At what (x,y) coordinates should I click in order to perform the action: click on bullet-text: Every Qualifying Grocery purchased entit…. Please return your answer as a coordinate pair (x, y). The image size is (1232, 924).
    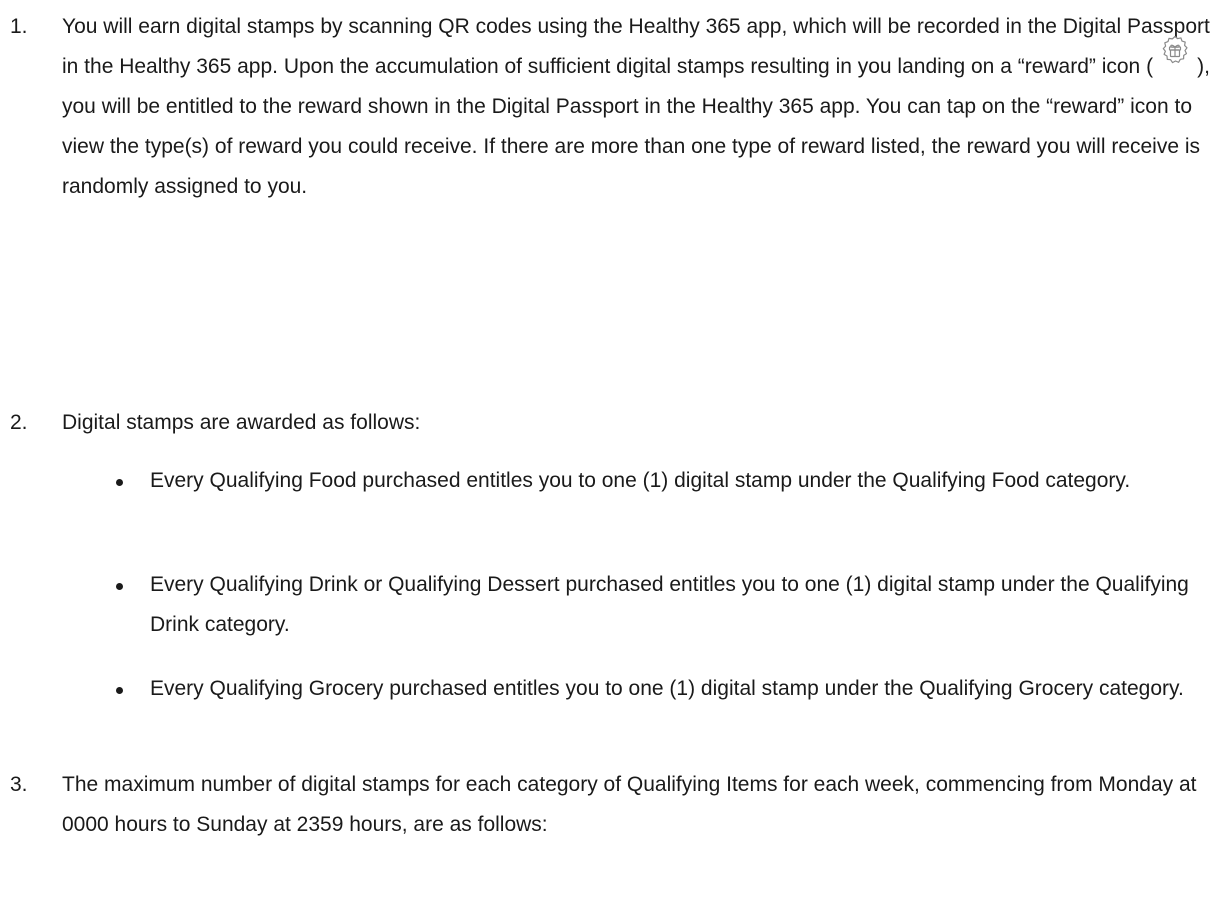
    Looking at the image, I should click on (667, 688).